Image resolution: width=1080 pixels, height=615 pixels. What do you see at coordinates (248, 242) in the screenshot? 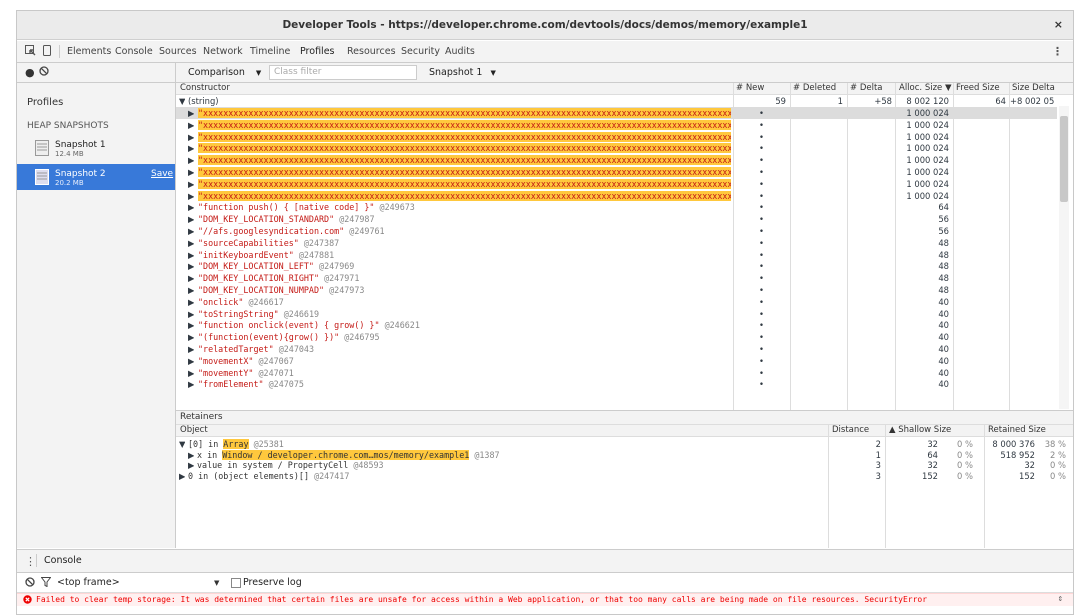
I see `string-literal: "sourceCapabilities"` at bounding box center [248, 242].